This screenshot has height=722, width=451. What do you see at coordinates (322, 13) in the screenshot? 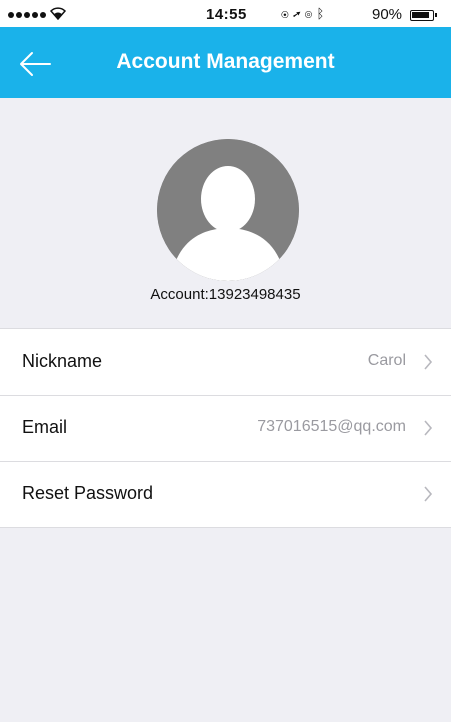
I see `bluetooth-icon: ᛒ` at bounding box center [322, 13].